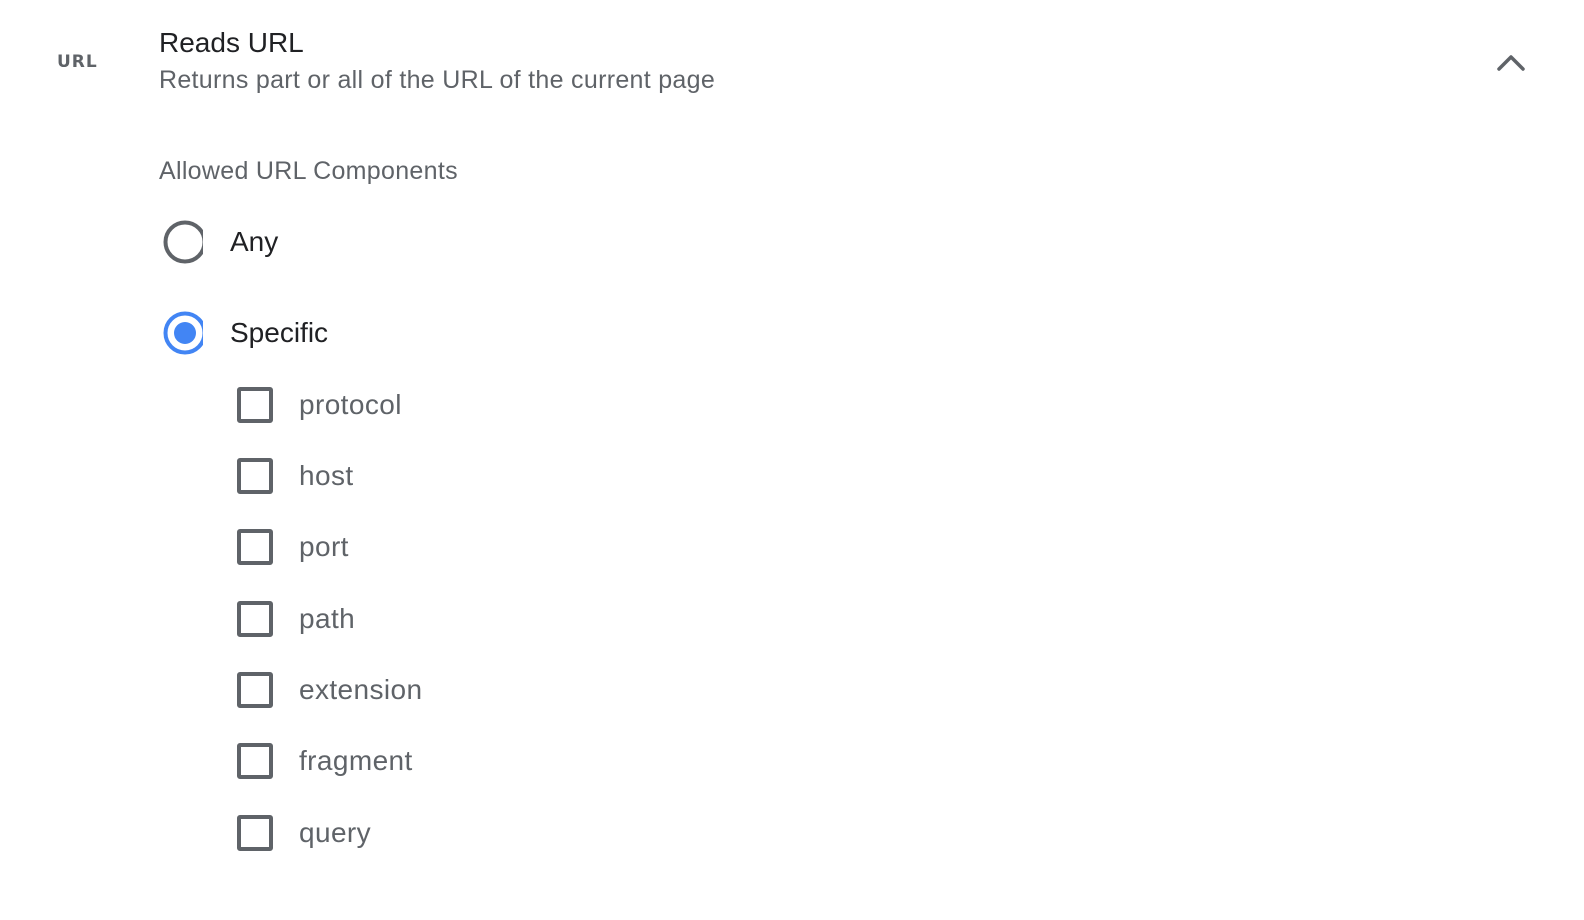  Describe the element at coordinates (356, 760) in the screenshot. I see `checkbox-label: fragment` at that location.